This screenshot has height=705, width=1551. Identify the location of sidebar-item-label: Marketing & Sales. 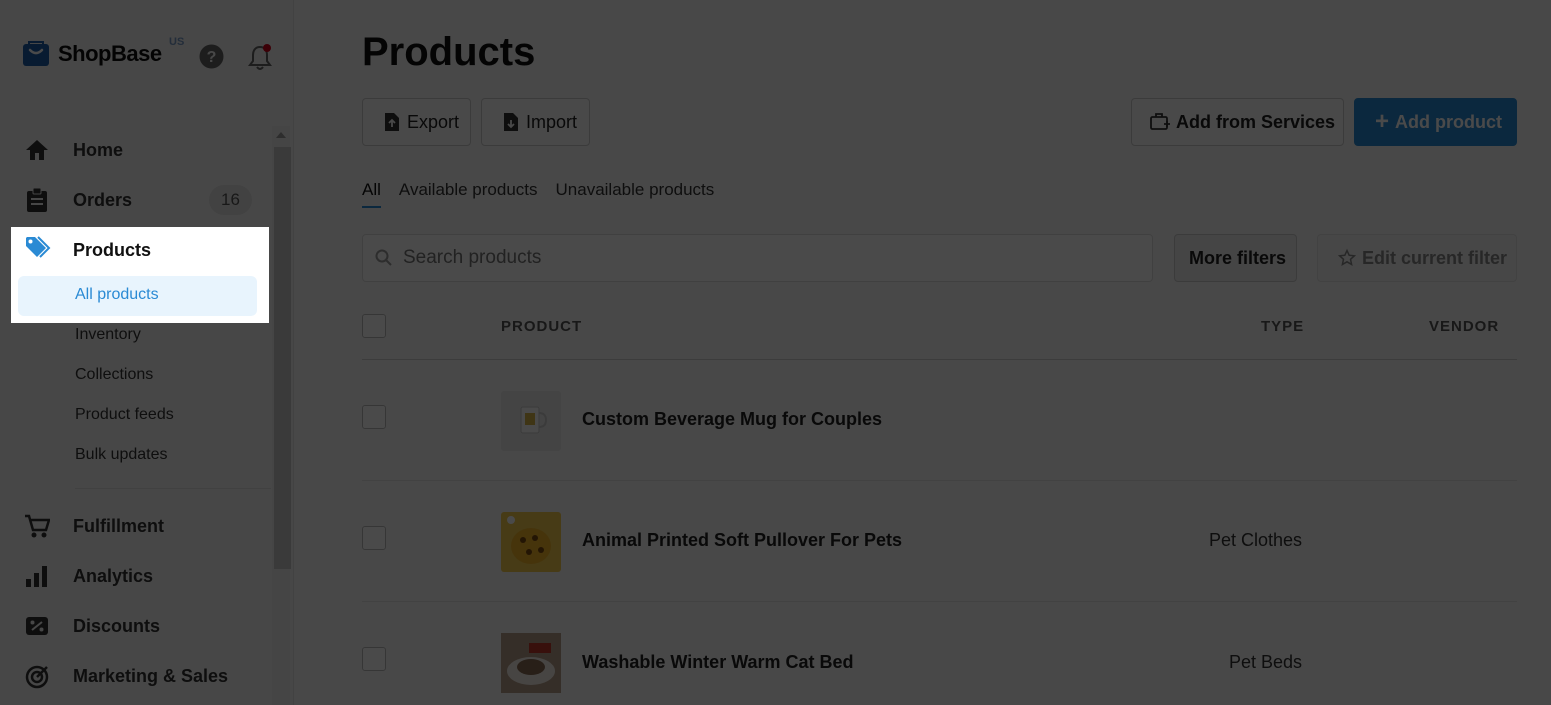
(151, 675).